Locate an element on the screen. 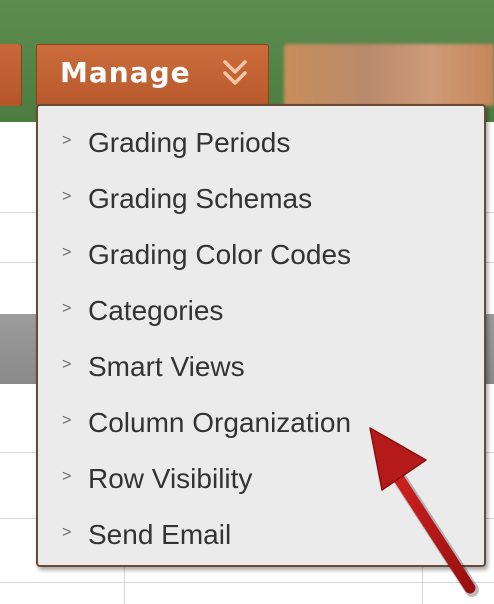 Image resolution: width=494 pixels, height=604 pixels. manage-tab: Manage is located at coordinates (152, 75).